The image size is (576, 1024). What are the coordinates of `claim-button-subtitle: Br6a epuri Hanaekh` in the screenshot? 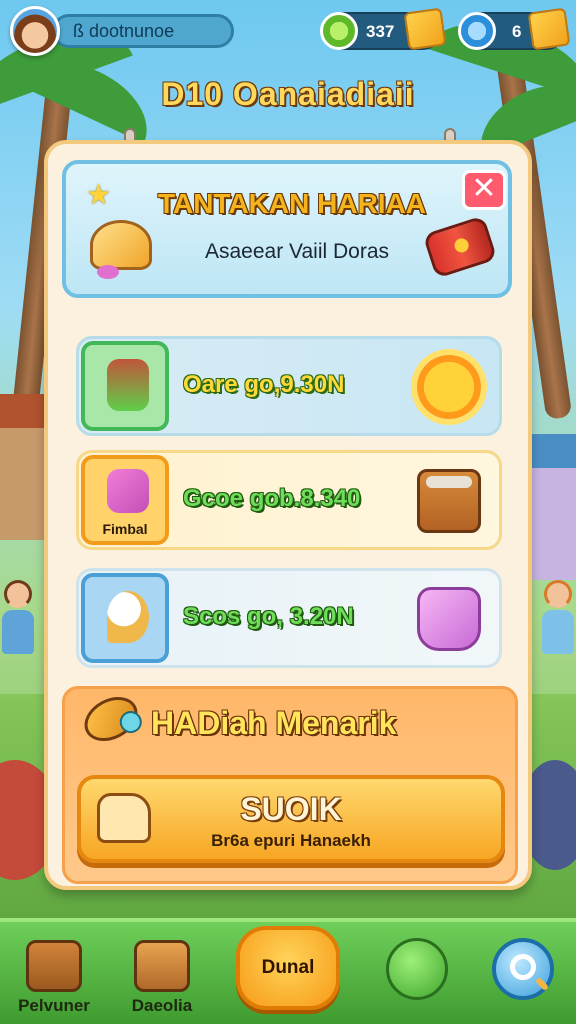 It's located at (291, 840).